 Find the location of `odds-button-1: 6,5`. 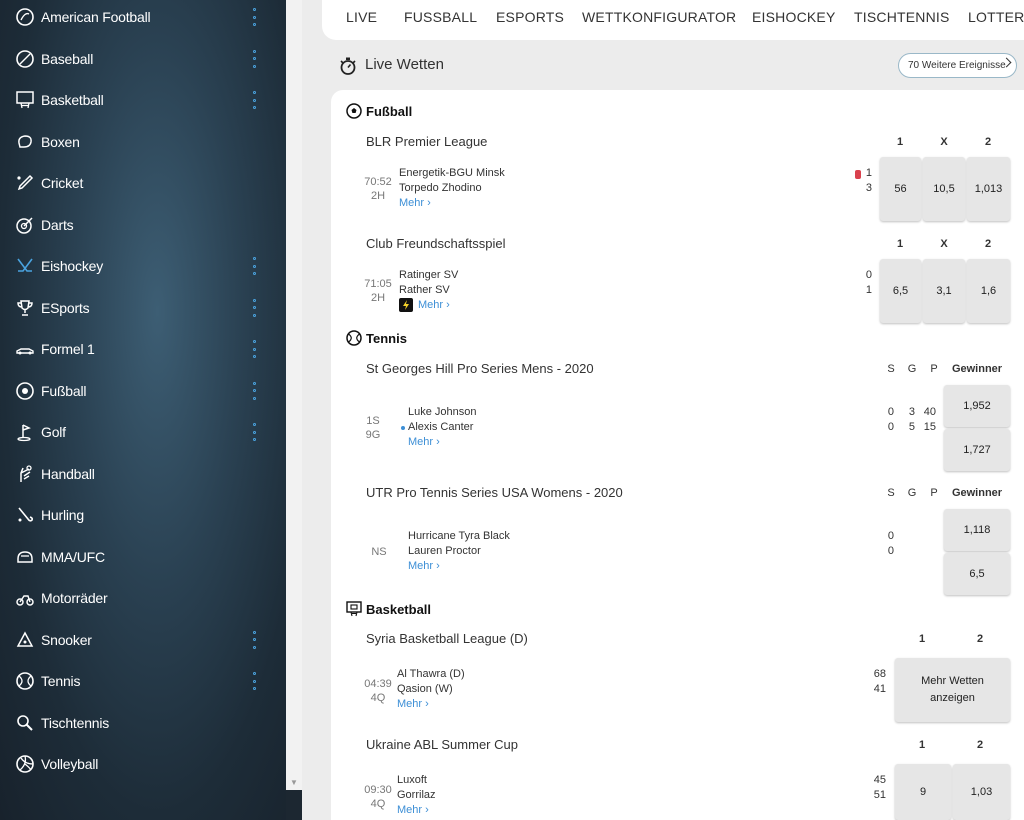

odds-button-1: 6,5 is located at coordinates (900, 291).